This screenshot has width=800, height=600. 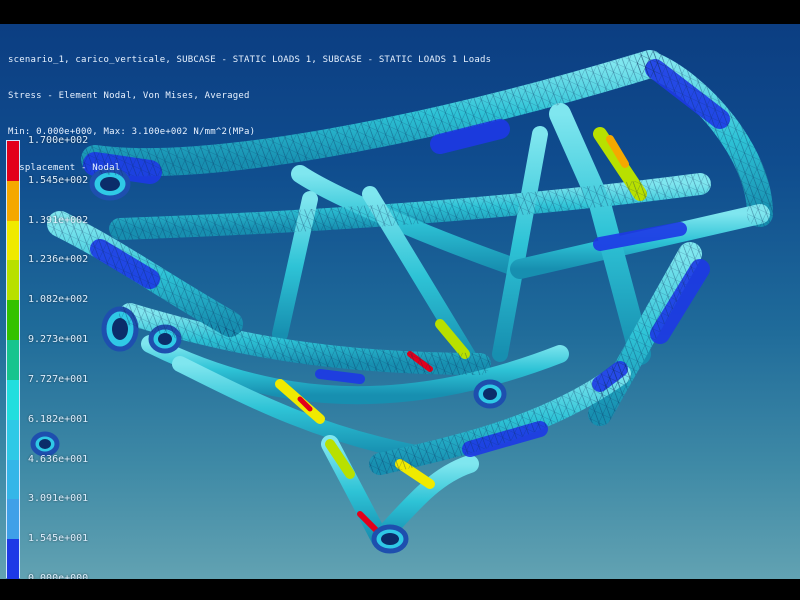 I want to click on legend-label: 1.236e+002, so click(x=58, y=260).